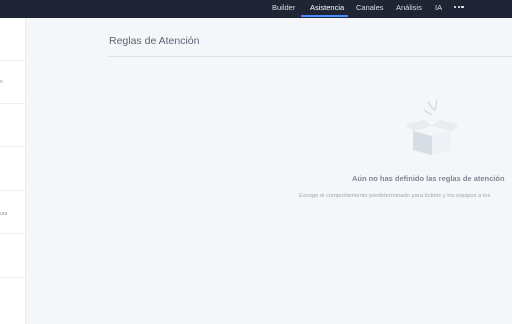  Describe the element at coordinates (370, 9) in the screenshot. I see `nav-tab-canales: Canales` at that location.